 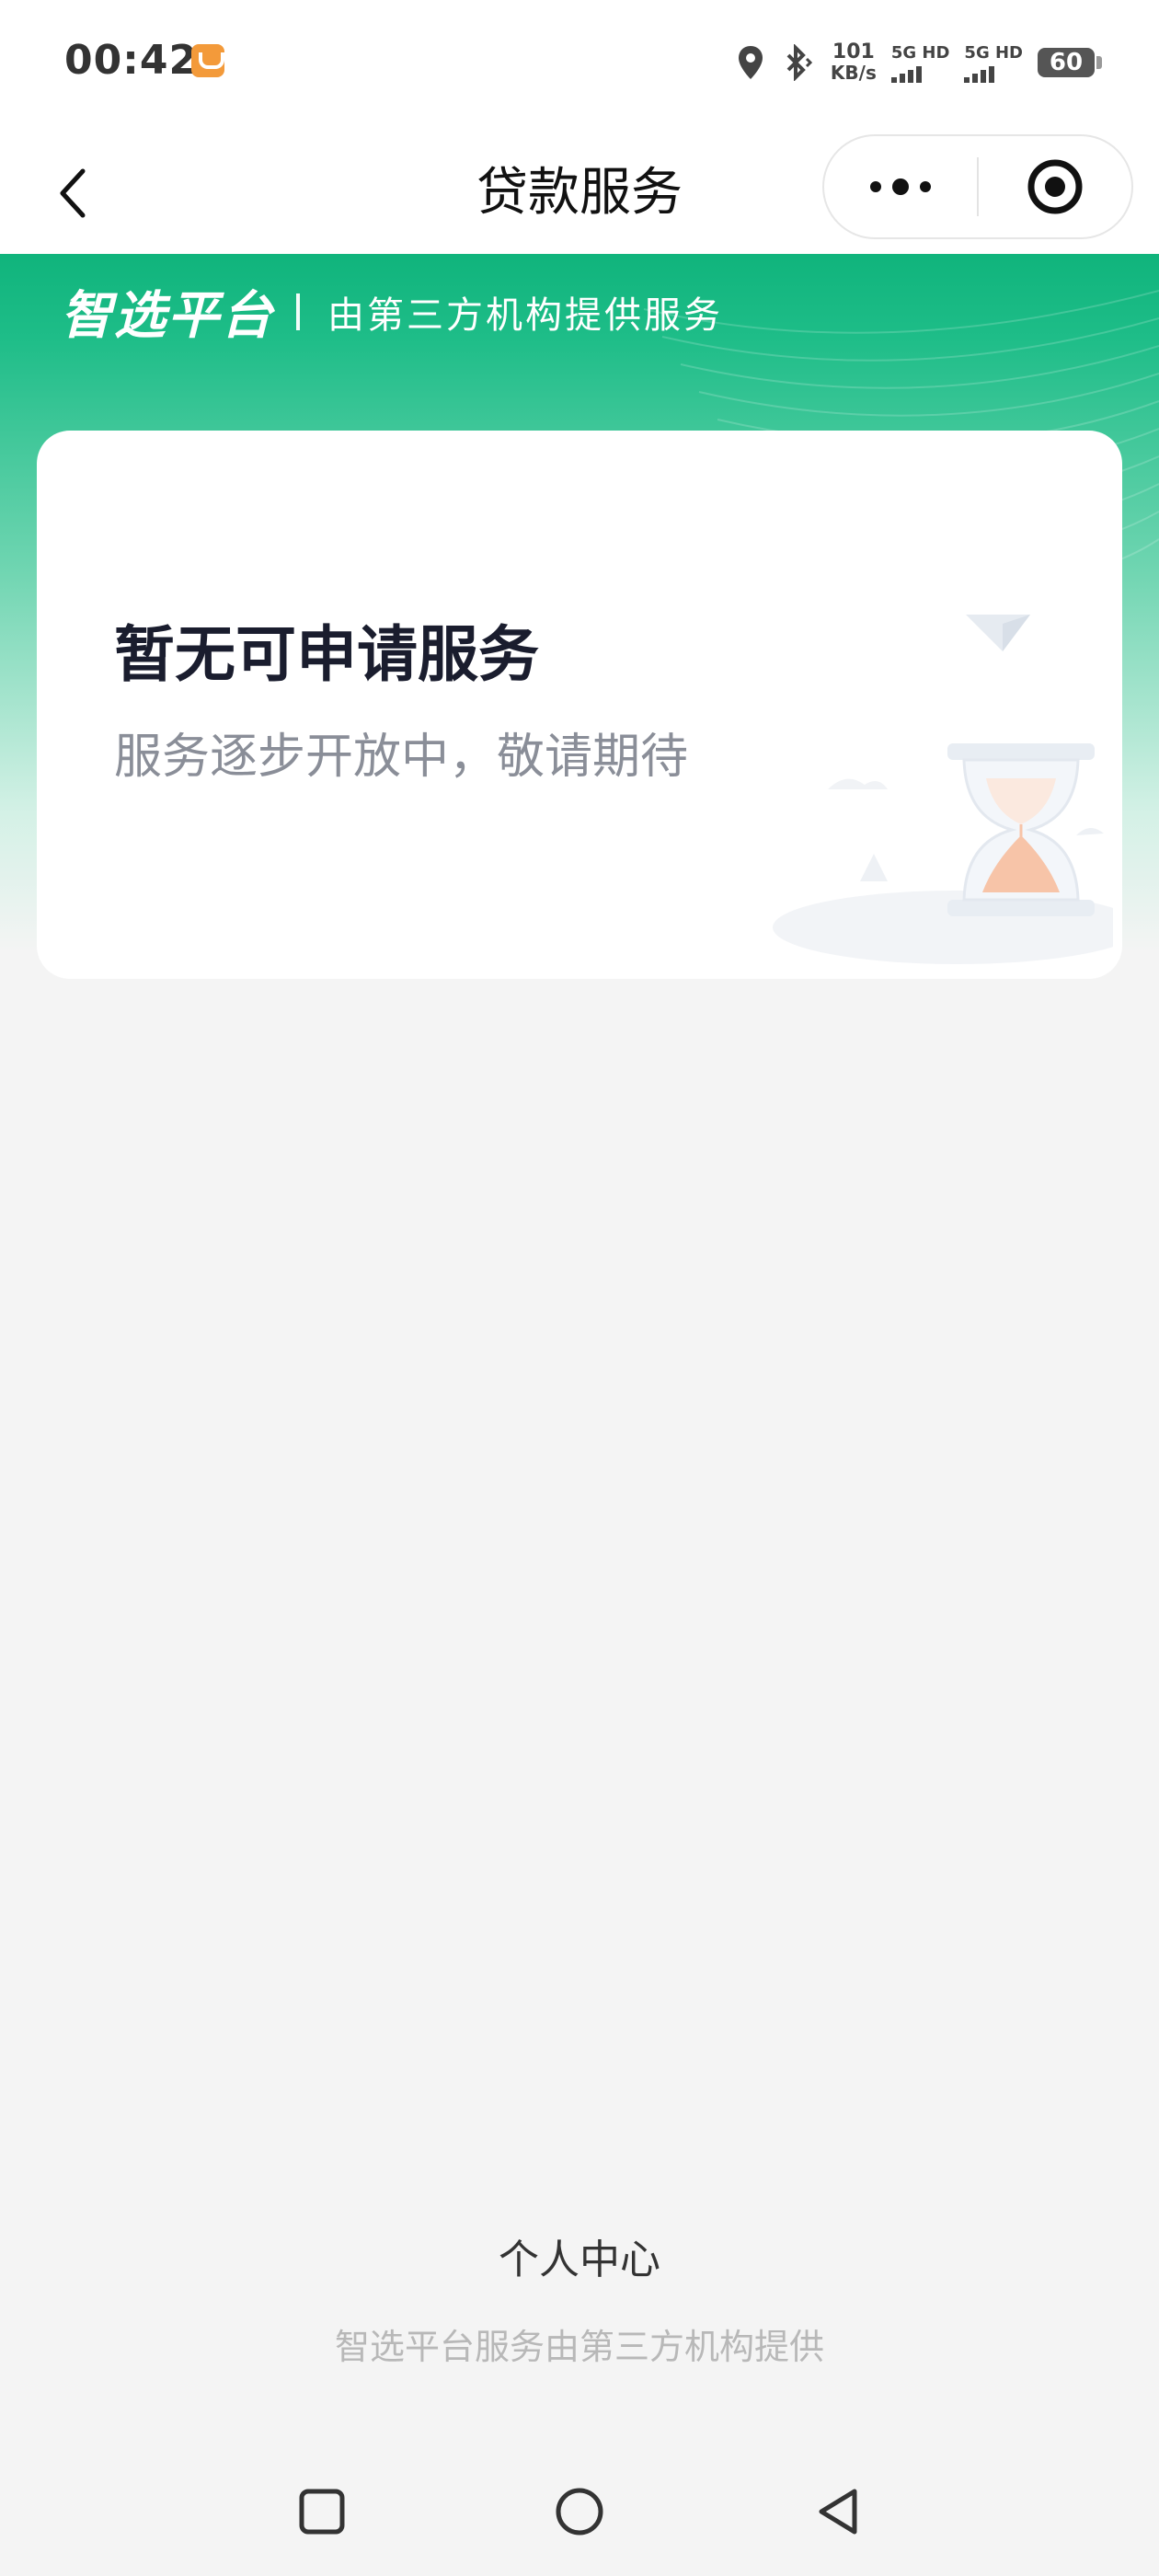 What do you see at coordinates (920, 52) in the screenshot?
I see `signal-label-1: 5G HD` at bounding box center [920, 52].